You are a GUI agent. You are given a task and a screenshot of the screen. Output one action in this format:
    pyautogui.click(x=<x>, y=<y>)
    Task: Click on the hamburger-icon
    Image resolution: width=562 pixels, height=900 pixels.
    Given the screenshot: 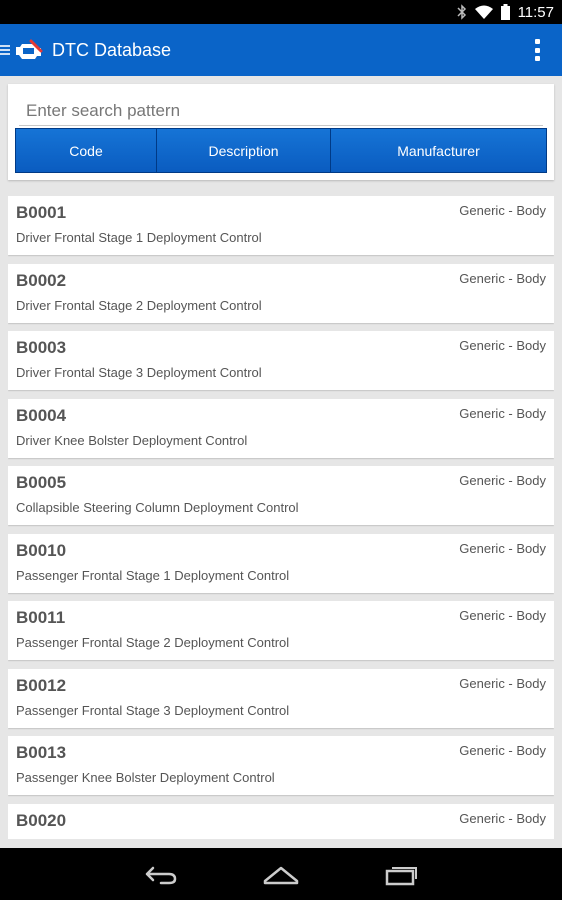 What is the action you would take?
    pyautogui.click(x=5, y=50)
    